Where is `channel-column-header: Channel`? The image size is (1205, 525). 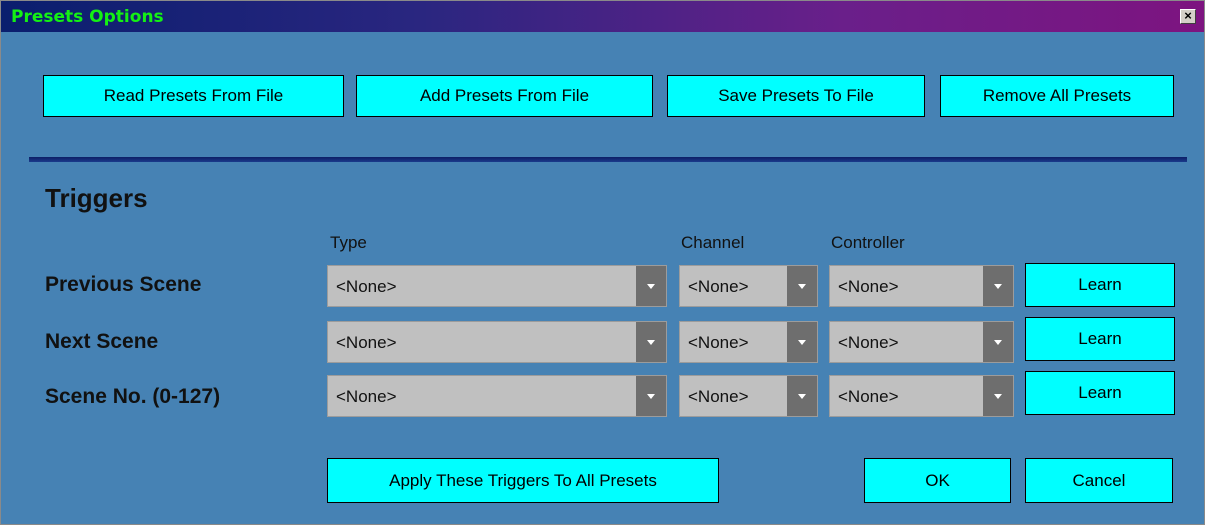 channel-column-header: Channel is located at coordinates (713, 242).